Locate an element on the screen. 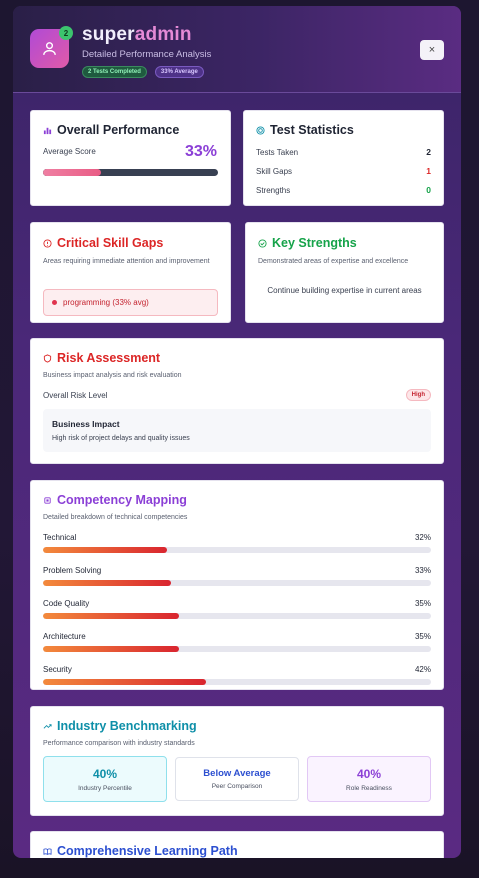  role-readiness-value: 40% is located at coordinates (369, 773).